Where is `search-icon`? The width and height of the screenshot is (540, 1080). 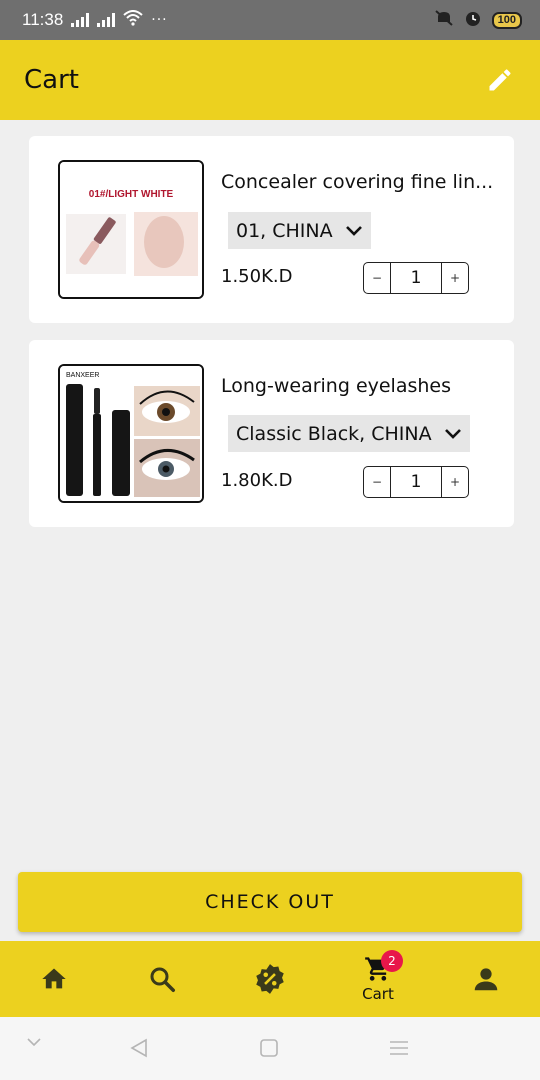 search-icon is located at coordinates (162, 979).